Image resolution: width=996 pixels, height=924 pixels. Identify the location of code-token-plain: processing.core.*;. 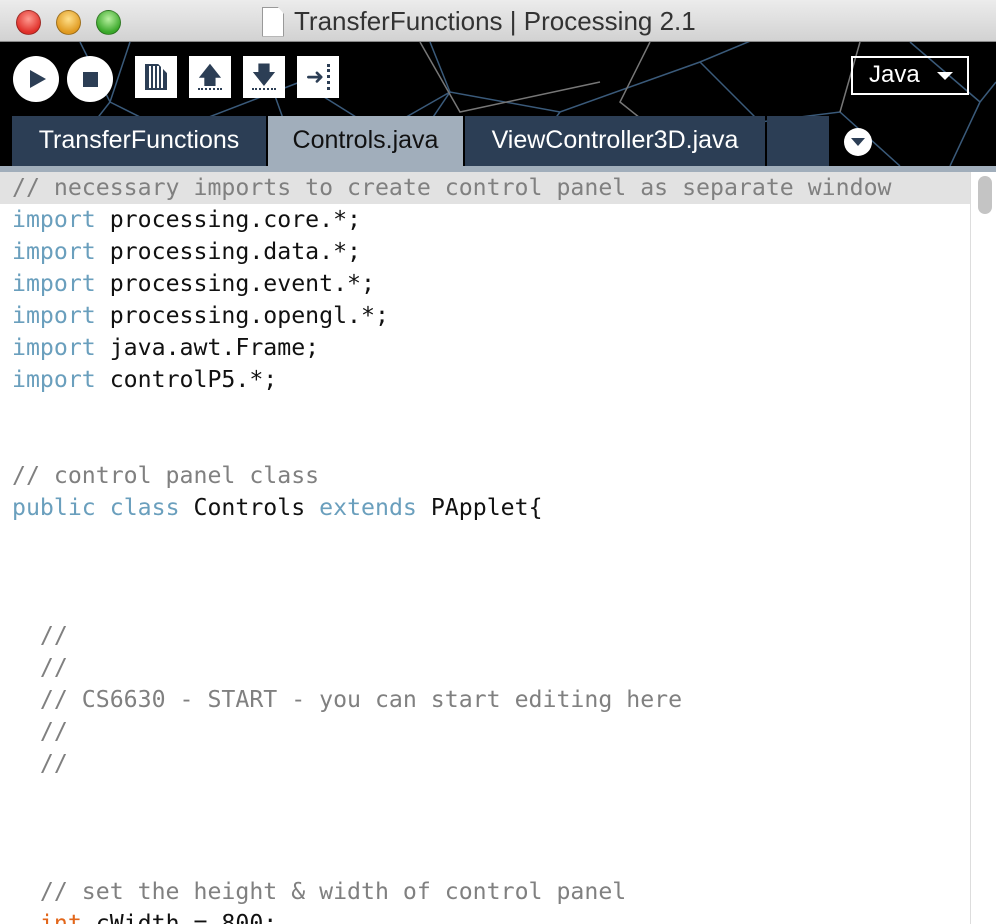
(228, 219).